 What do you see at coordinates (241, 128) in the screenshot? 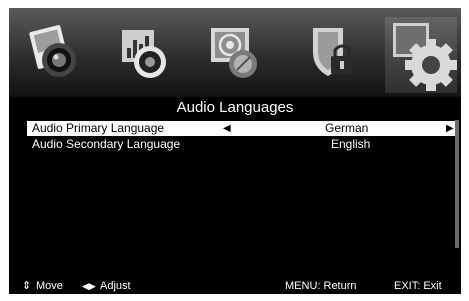
I see `audio-primary-language-row: Audio Primary Language ◀ German ▶` at bounding box center [241, 128].